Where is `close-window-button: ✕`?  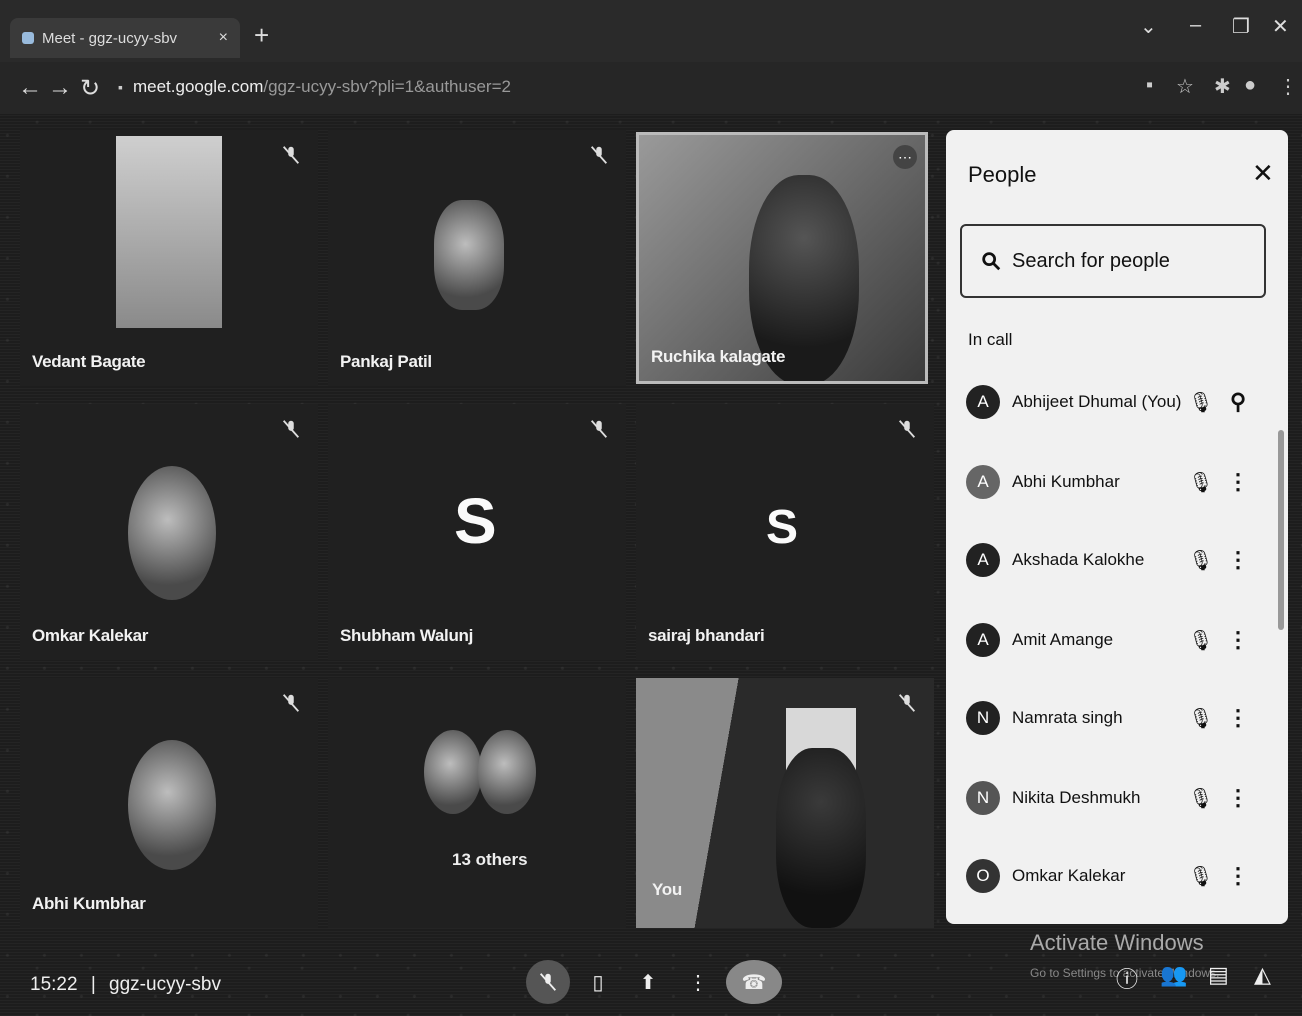 close-window-button: ✕ is located at coordinates (1280, 26).